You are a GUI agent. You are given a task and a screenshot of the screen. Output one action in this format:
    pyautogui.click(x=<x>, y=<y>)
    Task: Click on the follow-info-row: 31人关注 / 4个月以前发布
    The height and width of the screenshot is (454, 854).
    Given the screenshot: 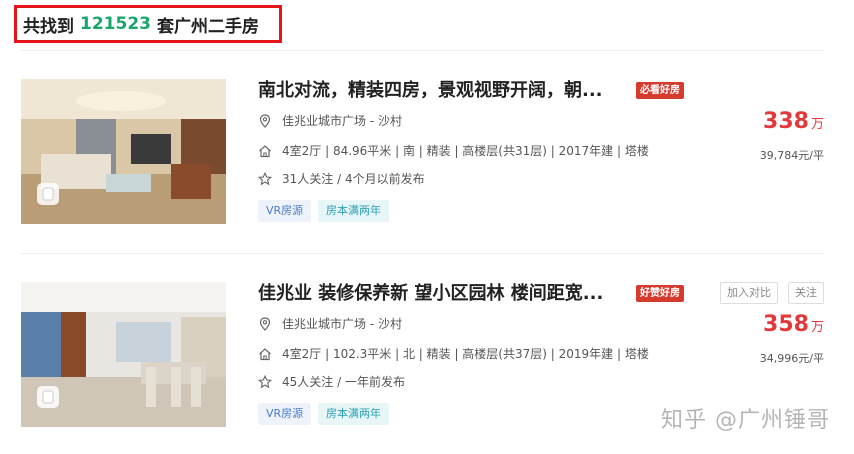 What is the action you would take?
    pyautogui.click(x=341, y=178)
    